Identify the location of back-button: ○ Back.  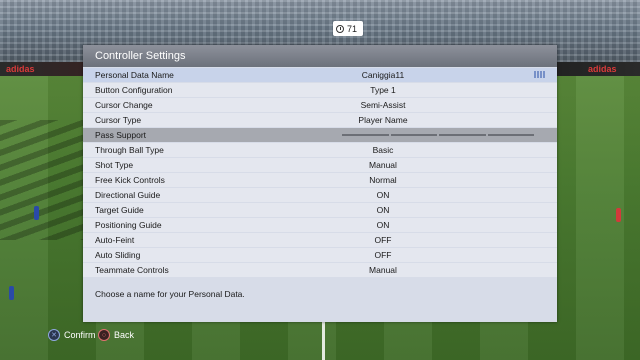
(116, 335).